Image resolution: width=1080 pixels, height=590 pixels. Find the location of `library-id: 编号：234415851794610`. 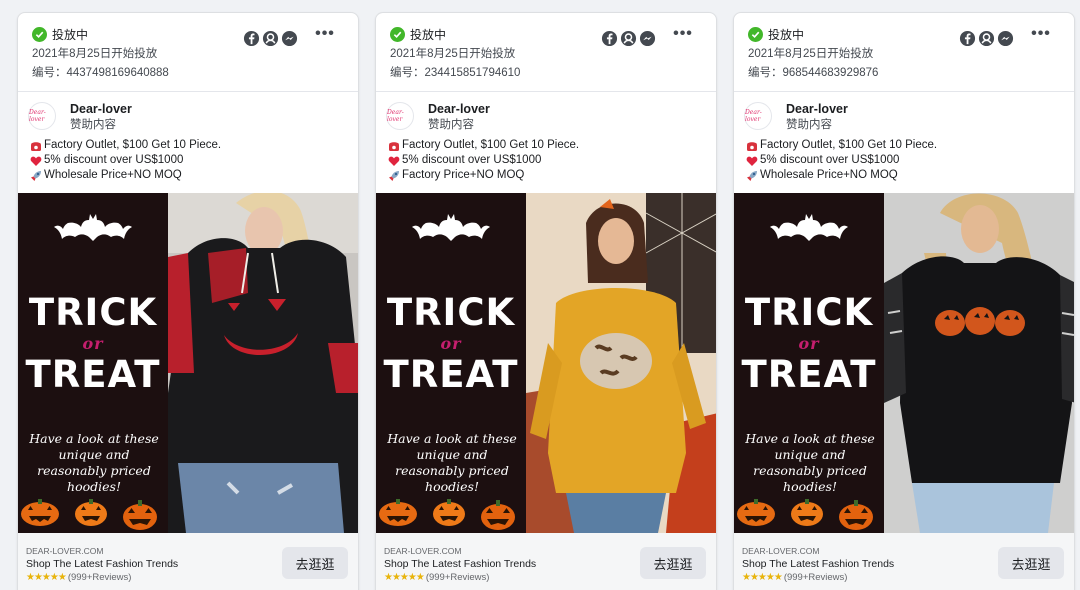

library-id: 编号：234415851794610 is located at coordinates (546, 73).